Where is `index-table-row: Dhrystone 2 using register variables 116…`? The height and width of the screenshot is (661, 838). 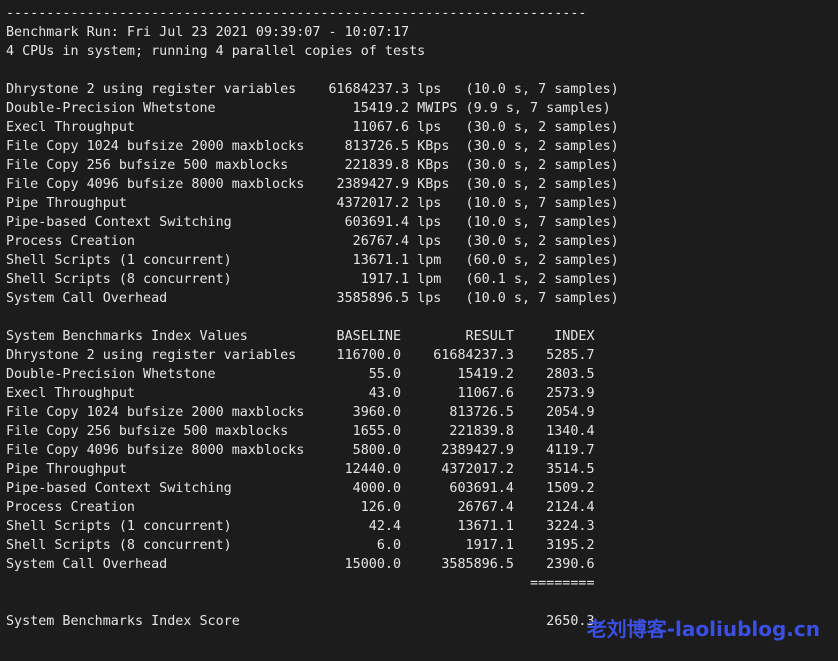
index-table-row: Dhrystone 2 using register variables 116… is located at coordinates (300, 355).